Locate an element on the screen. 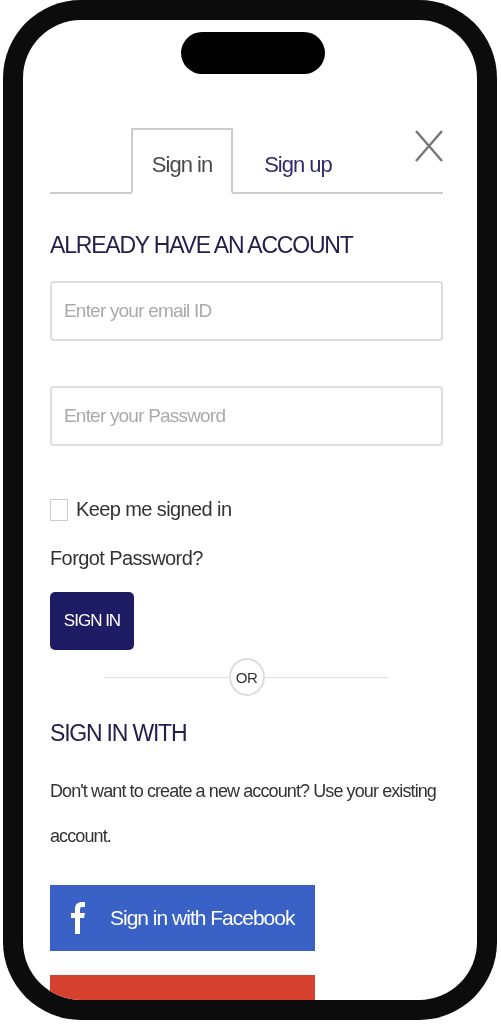 The image size is (501, 1024). sign-in-button: SIGN IN is located at coordinates (92, 621).